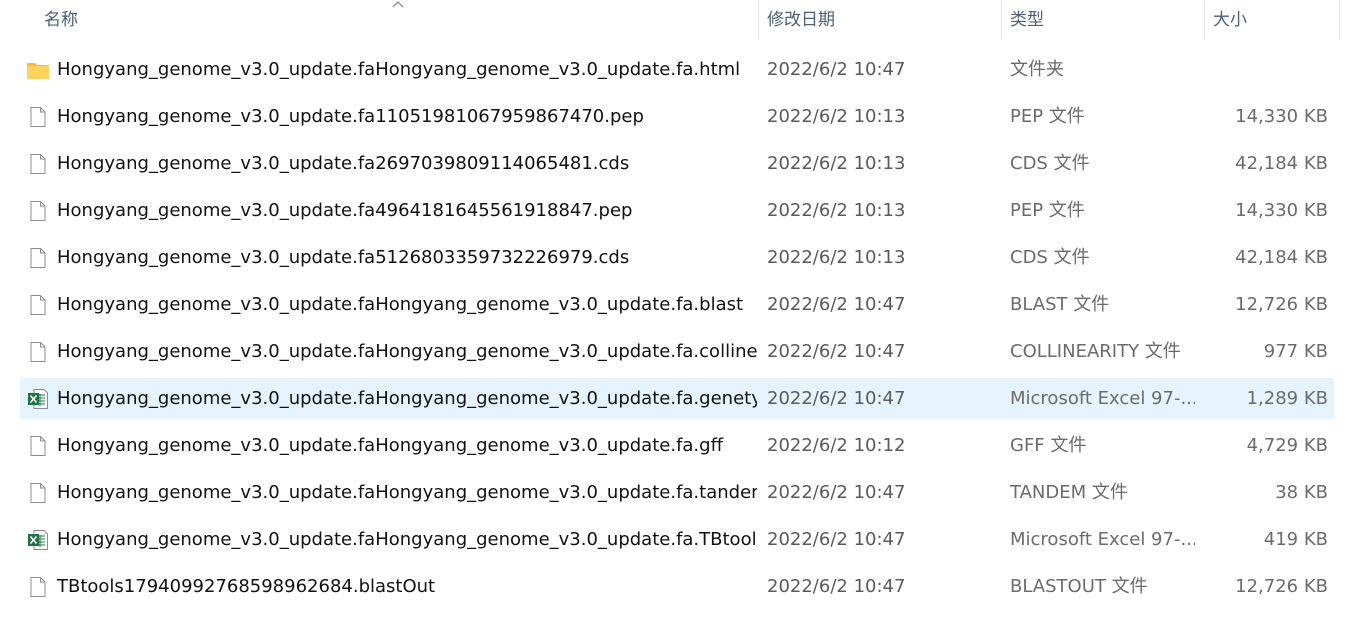  Describe the element at coordinates (1095, 351) in the screenshot. I see `file-type: COLLINEARITY 文件` at that location.